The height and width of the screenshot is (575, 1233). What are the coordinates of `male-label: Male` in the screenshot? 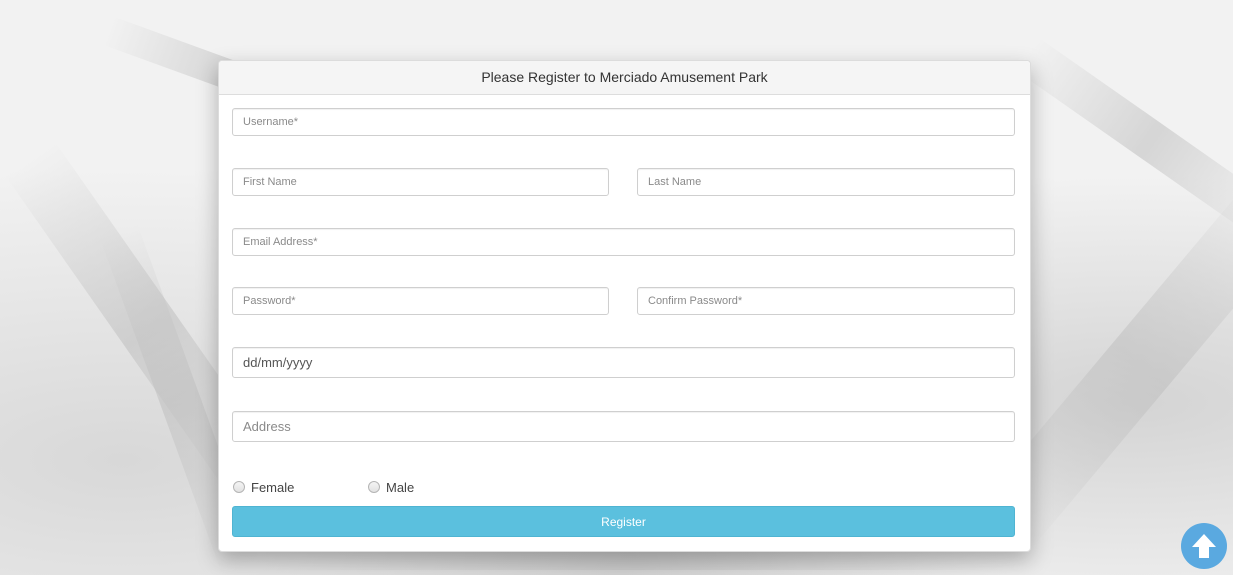 It's located at (400, 487).